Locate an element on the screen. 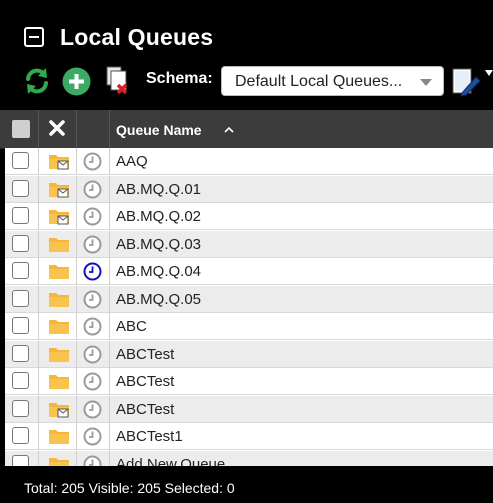 The width and height of the screenshot is (493, 503). clock-active-icon is located at coordinates (92, 271).